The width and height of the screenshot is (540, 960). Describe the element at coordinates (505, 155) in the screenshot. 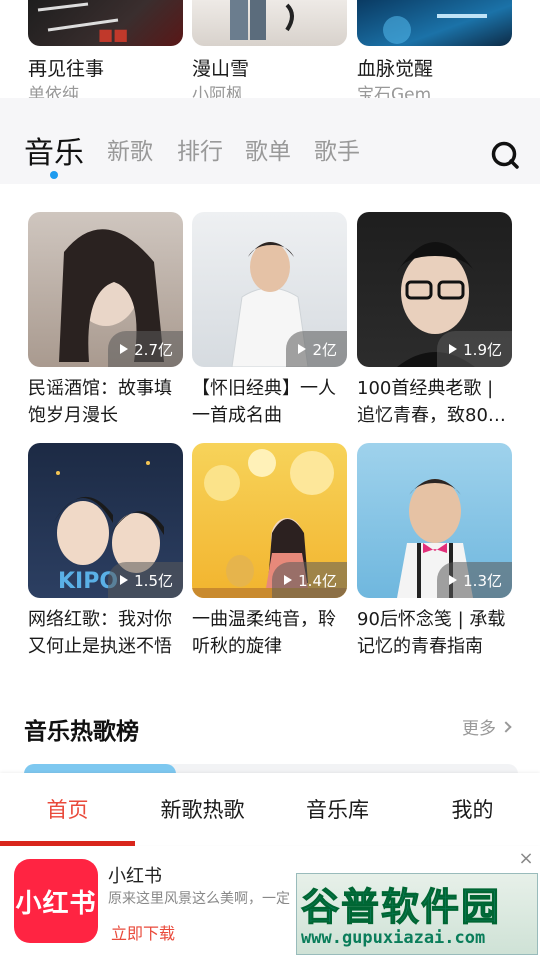

I see `search-icon` at that location.